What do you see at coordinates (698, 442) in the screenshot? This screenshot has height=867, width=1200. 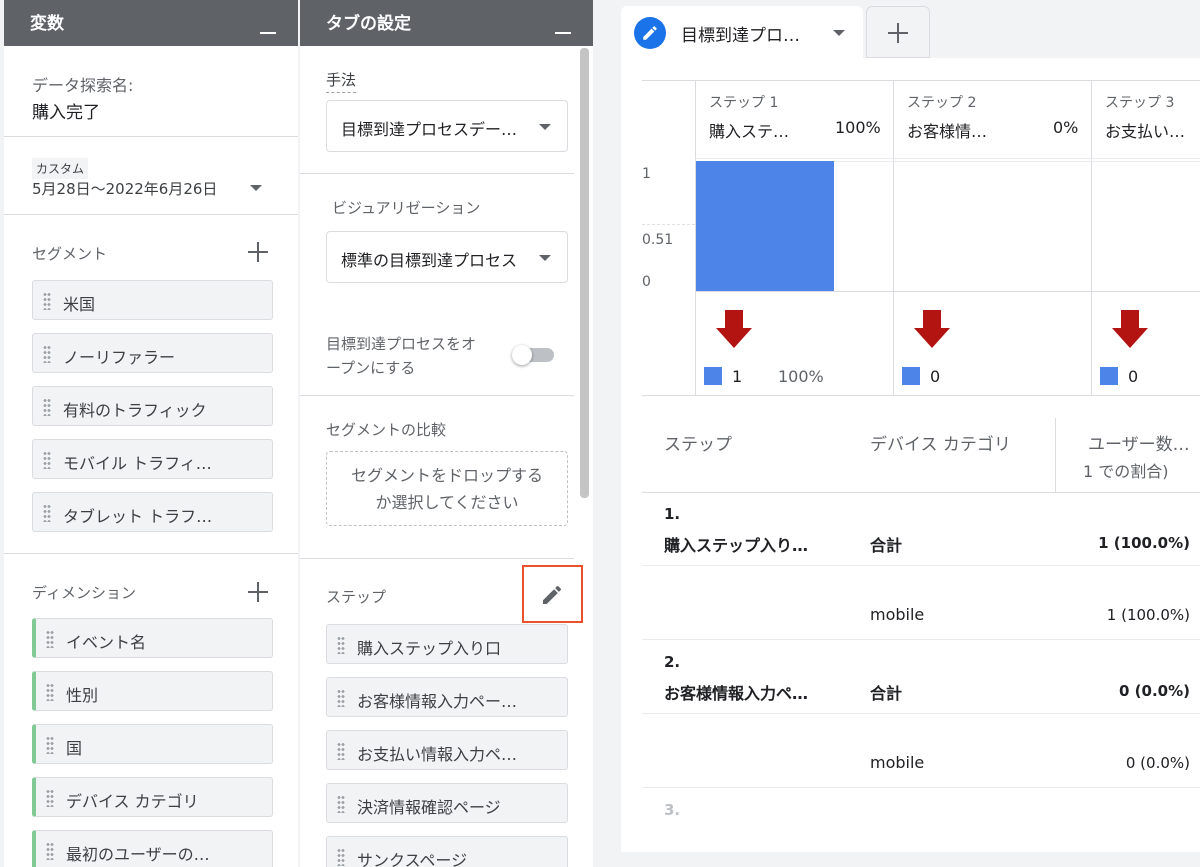 I see `table-header-step: ステップ` at bounding box center [698, 442].